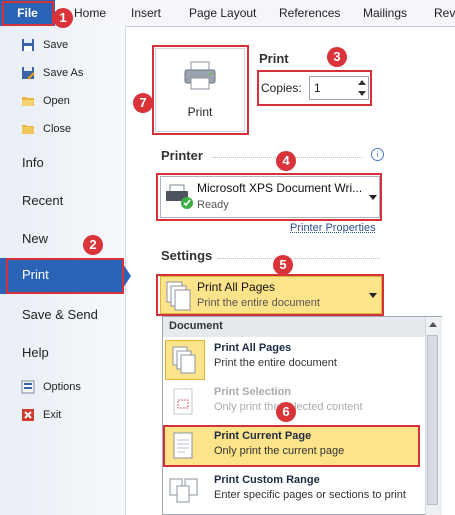 This screenshot has height=515, width=455. I want to click on custom-range-icon, so click(183, 490).